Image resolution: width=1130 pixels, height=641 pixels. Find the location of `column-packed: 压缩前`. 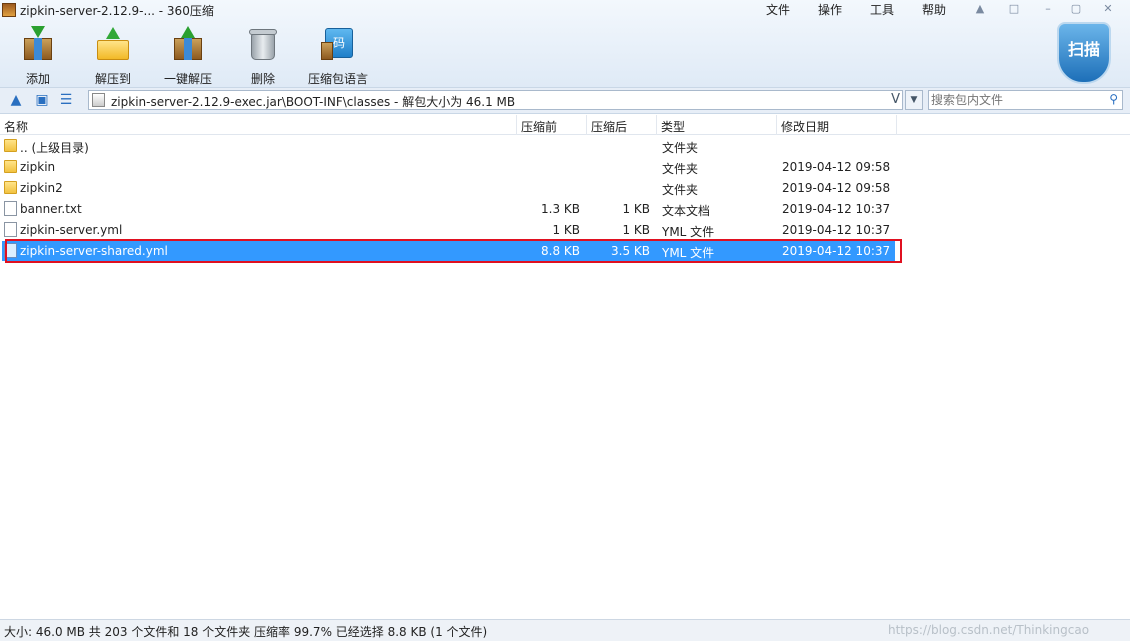

column-packed: 压缩前 is located at coordinates (539, 126).